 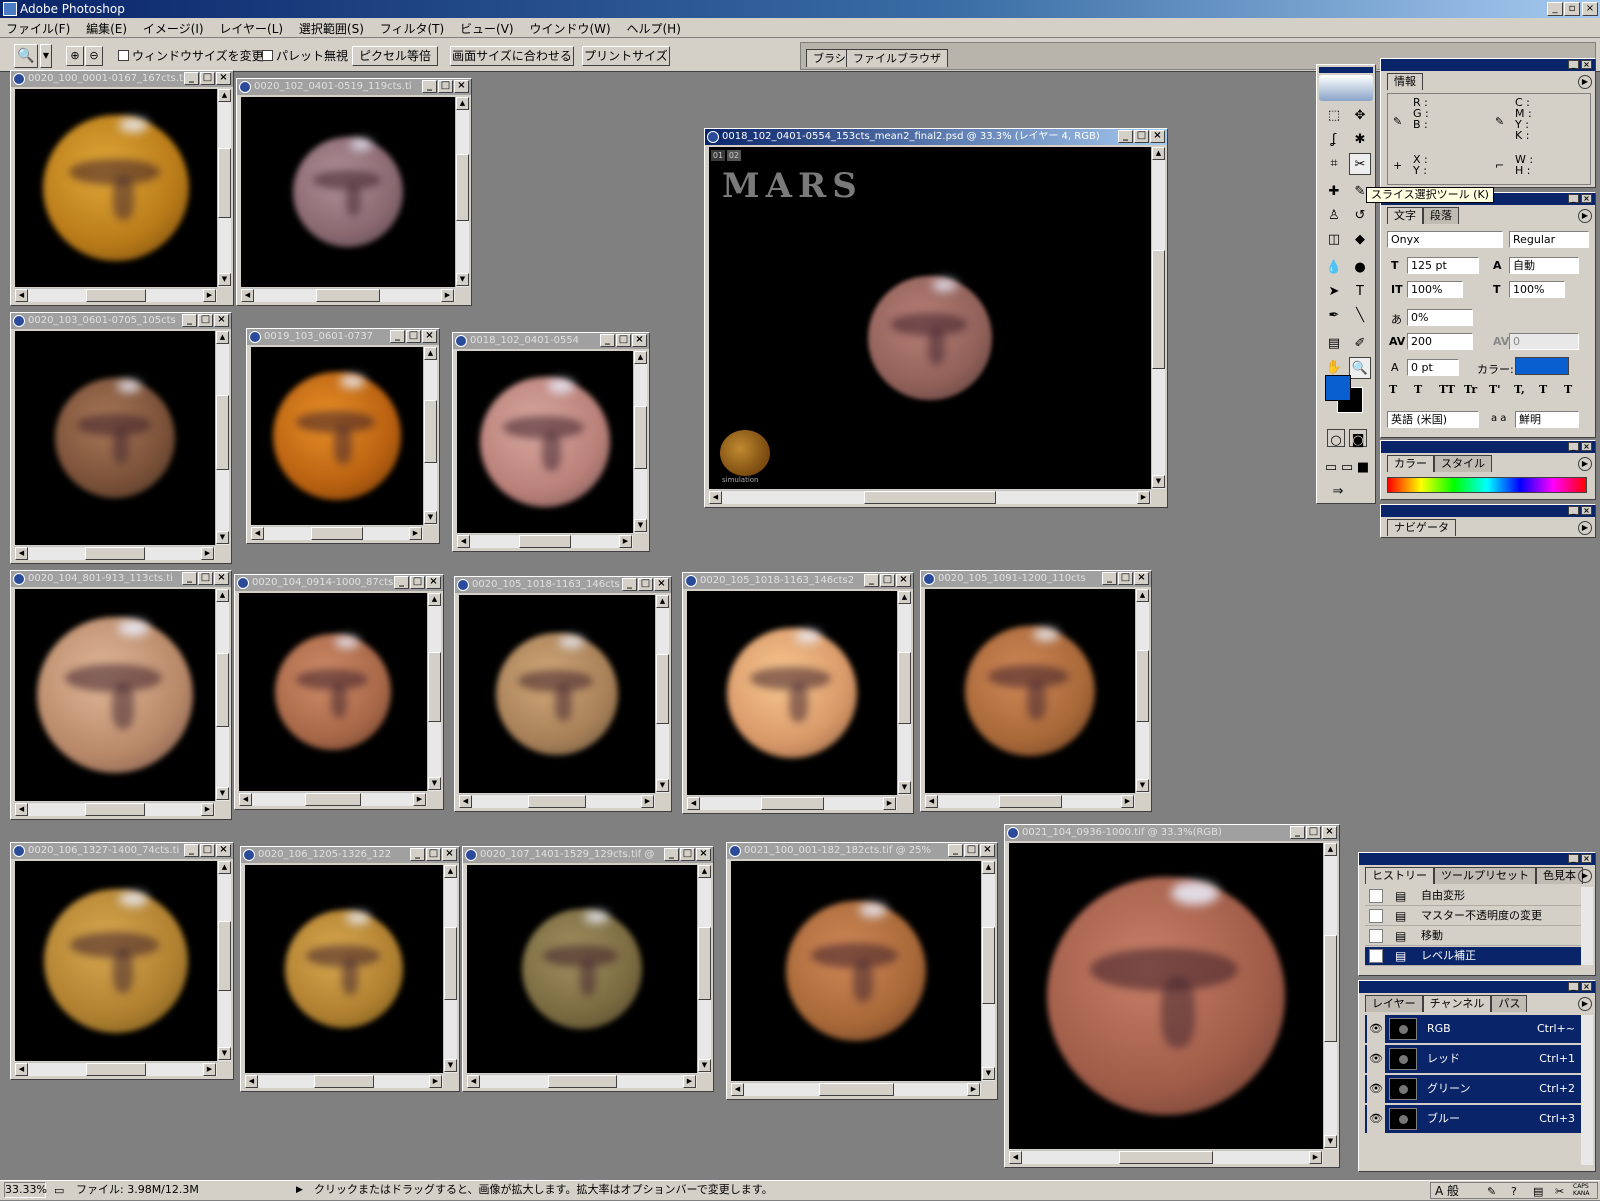 What do you see at coordinates (1457, 1003) in the screenshot?
I see `tab-channels: チャンネル` at bounding box center [1457, 1003].